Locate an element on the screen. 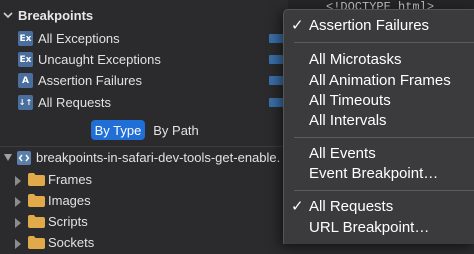  breakpoint-label: Assertion Failures is located at coordinates (90, 80).